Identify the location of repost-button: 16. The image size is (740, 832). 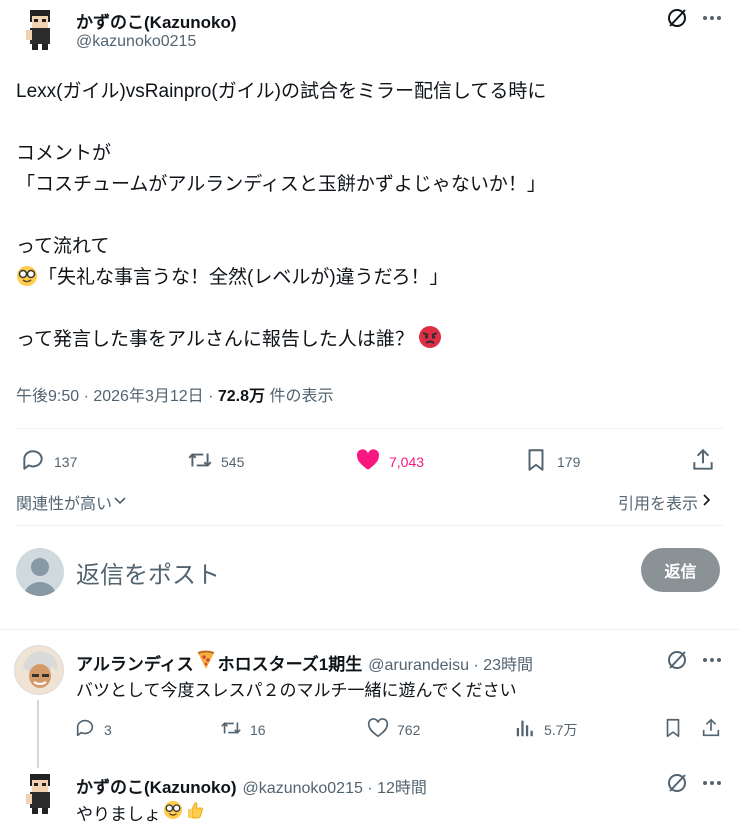
(243, 729).